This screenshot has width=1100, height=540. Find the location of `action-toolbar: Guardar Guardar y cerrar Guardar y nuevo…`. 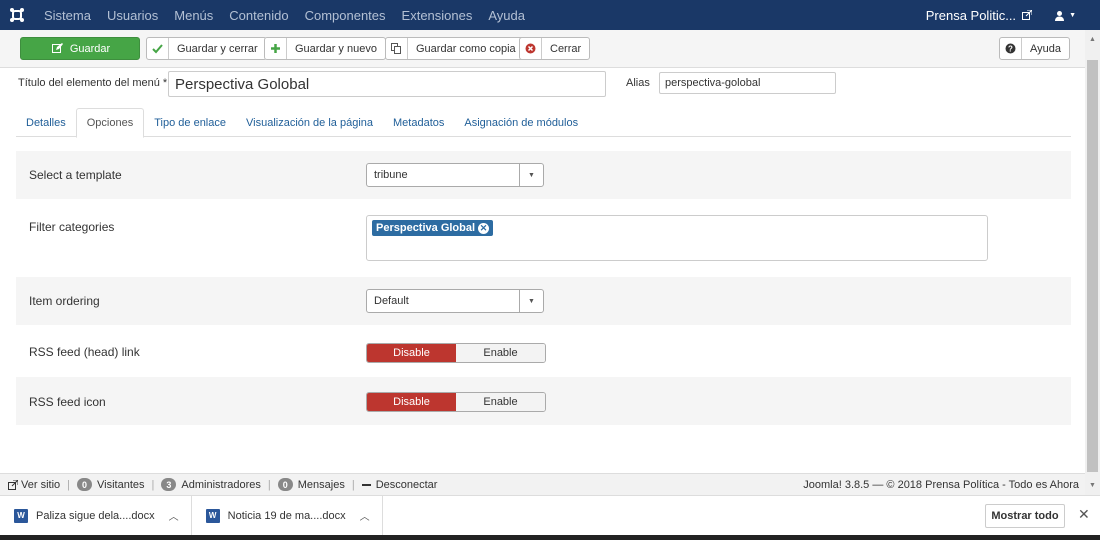

action-toolbar: Guardar Guardar y cerrar Guardar y nuevo… is located at coordinates (542, 49).